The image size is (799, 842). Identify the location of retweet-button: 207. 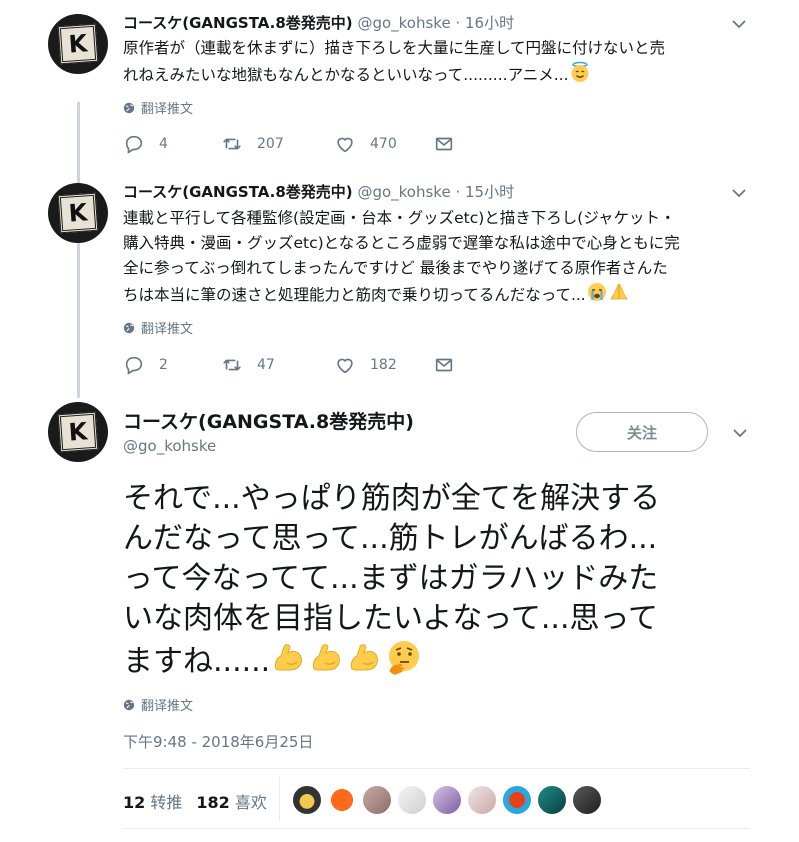
(277, 144).